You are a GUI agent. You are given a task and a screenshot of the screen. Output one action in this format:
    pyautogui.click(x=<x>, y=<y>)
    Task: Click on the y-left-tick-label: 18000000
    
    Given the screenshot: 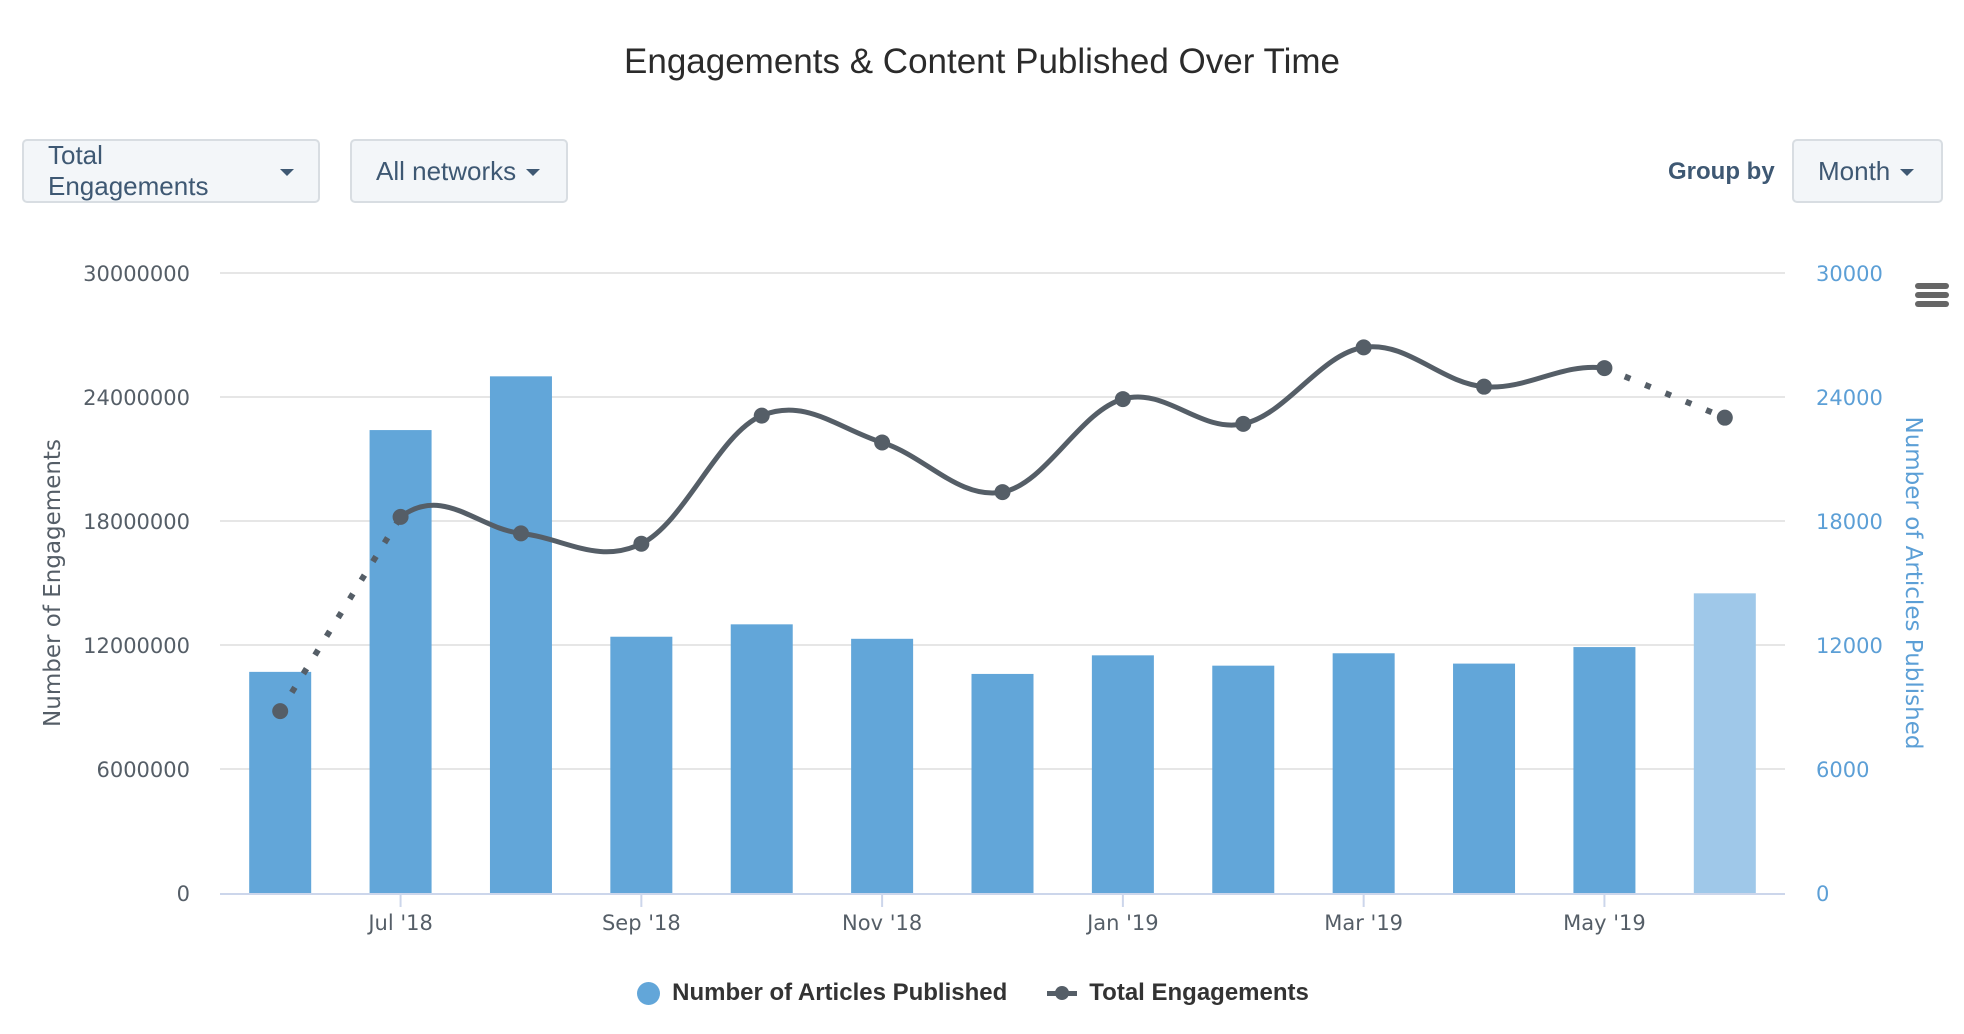 What is the action you would take?
    pyautogui.click(x=136, y=522)
    